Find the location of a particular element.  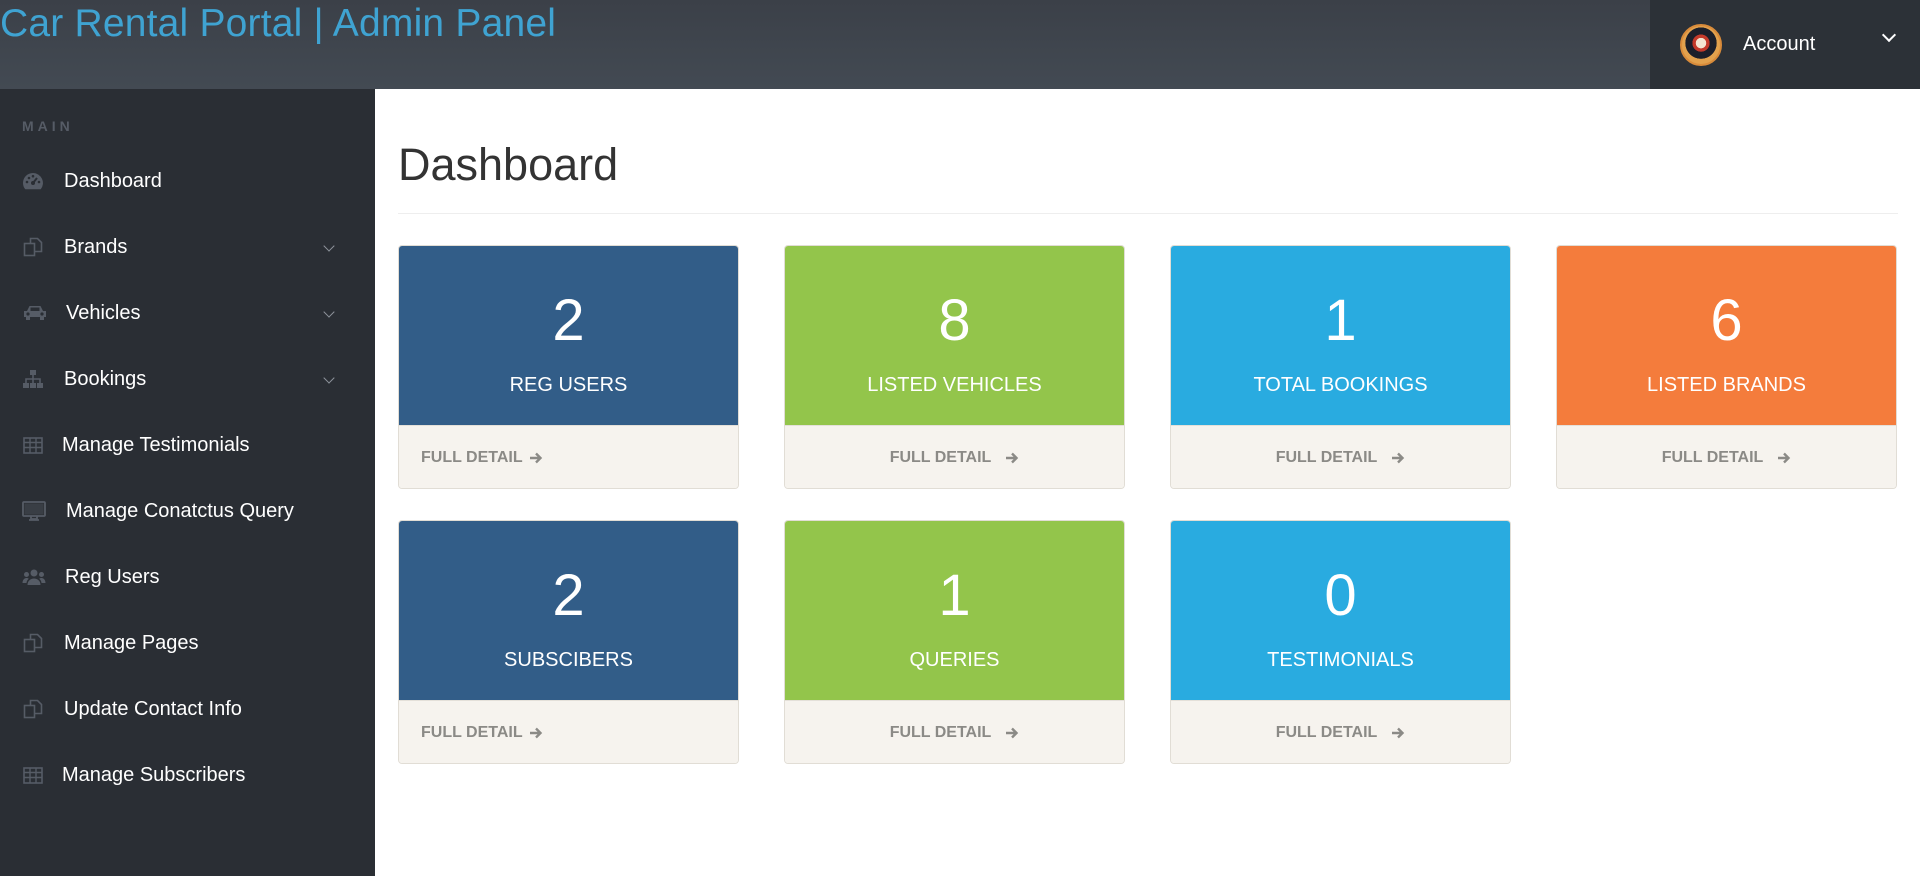

stat-card-reg-users: 2 REG USERS FULL DETAIL is located at coordinates (568, 367).